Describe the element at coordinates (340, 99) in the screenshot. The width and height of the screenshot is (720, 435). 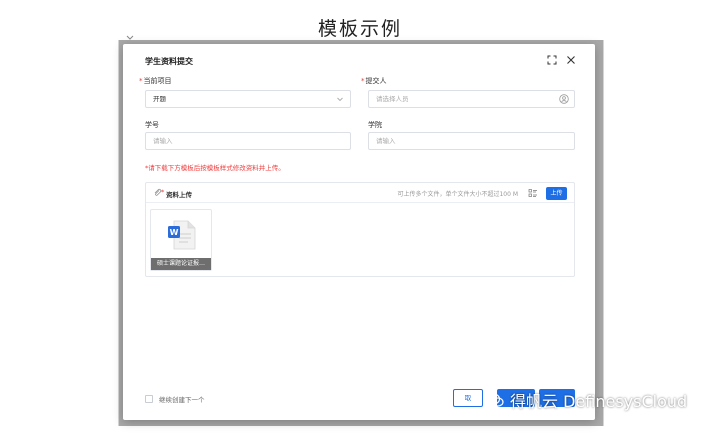
I see `chevron-down-icon` at that location.